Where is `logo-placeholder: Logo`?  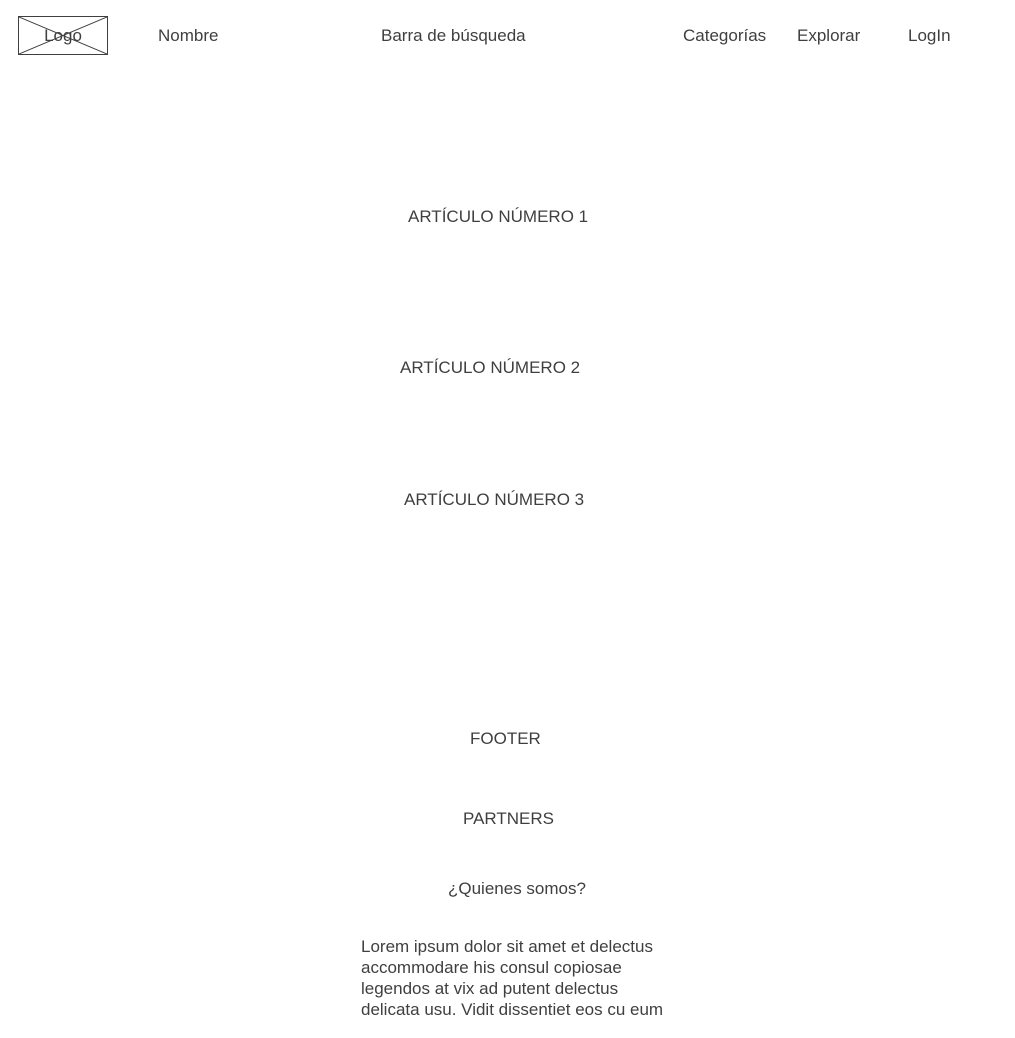 logo-placeholder: Logo is located at coordinates (63, 35).